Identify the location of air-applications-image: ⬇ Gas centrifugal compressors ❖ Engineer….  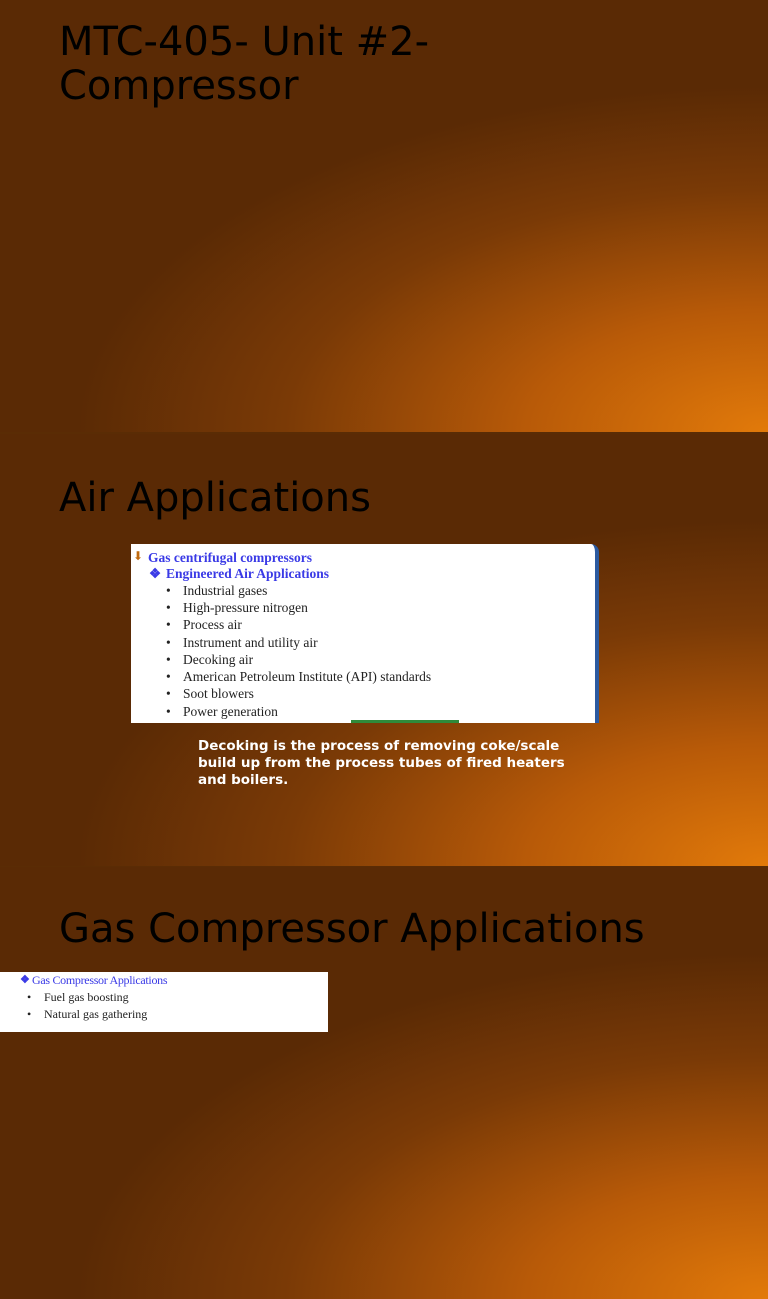
(365, 633).